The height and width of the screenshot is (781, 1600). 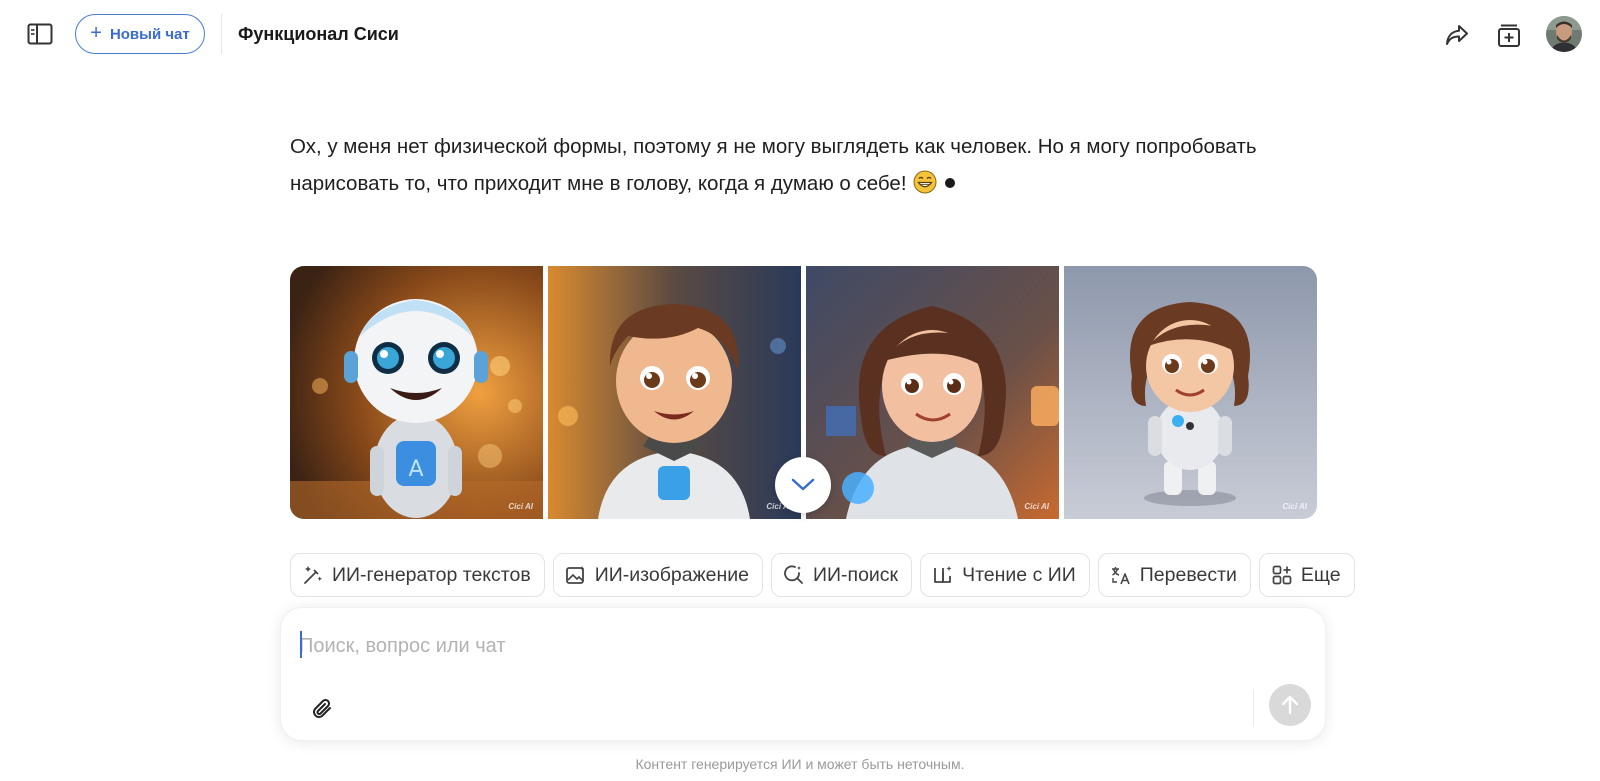 What do you see at coordinates (575, 575) in the screenshot?
I see `image-icon` at bounding box center [575, 575].